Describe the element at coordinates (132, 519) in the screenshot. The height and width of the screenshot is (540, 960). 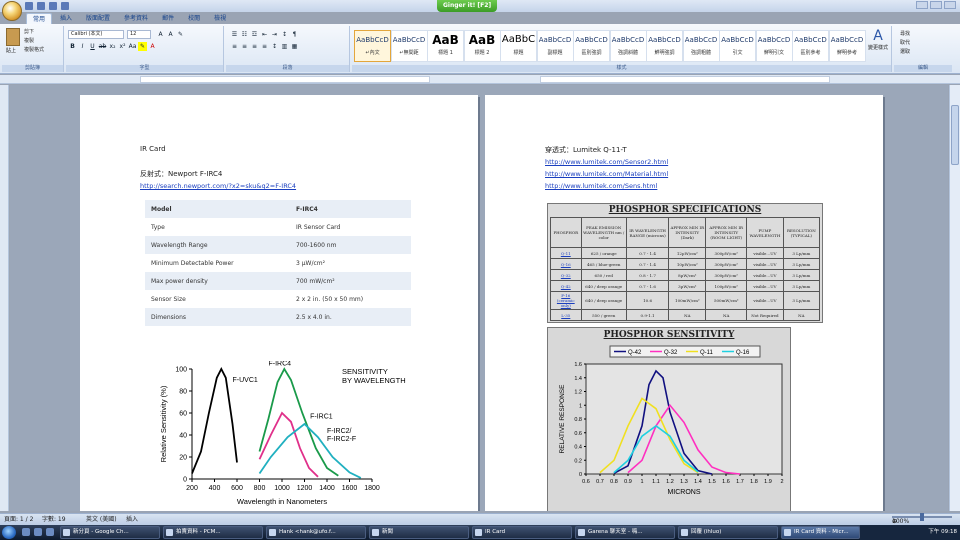
I see `insert-mode: 插入` at that location.